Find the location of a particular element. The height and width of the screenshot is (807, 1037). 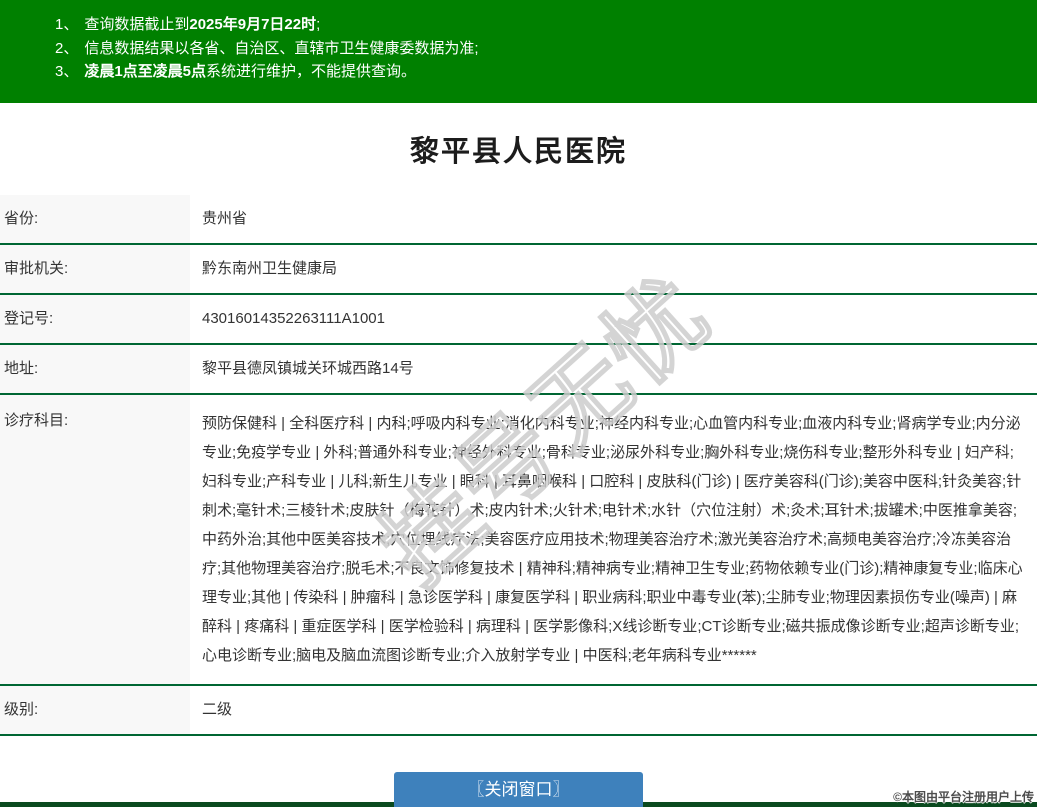

title-section: 黎平县人民医院 is located at coordinates (518, 149).